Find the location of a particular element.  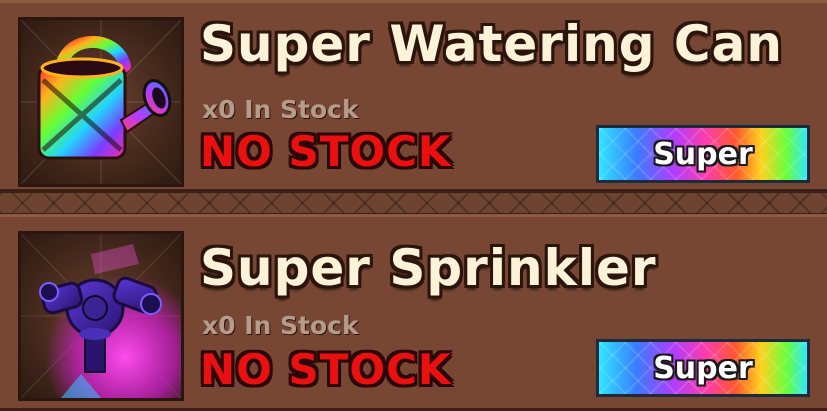

item-name: Super Sprinkler is located at coordinates (428, 268).